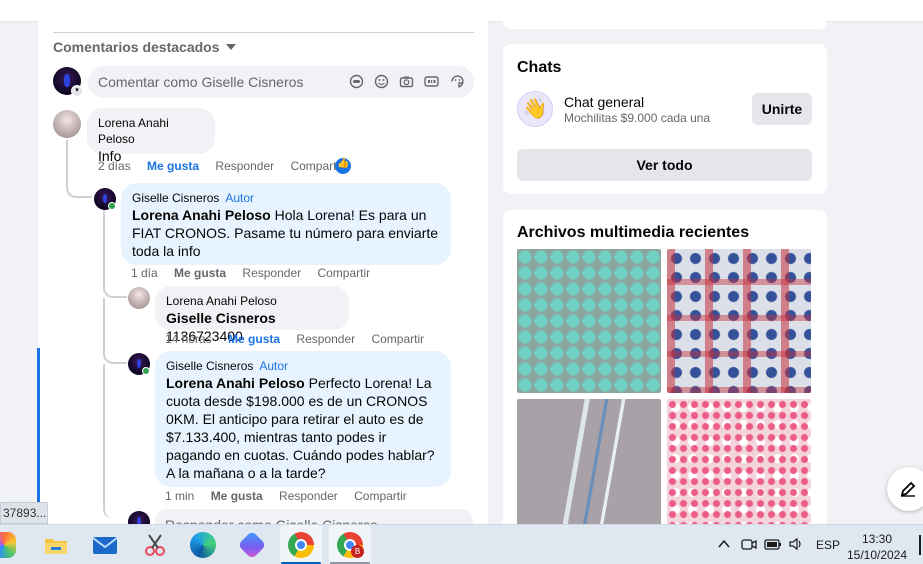 This screenshot has height=564, width=923. What do you see at coordinates (77, 91) in the screenshot?
I see `chevron-down-icon: ▾` at bounding box center [77, 91].